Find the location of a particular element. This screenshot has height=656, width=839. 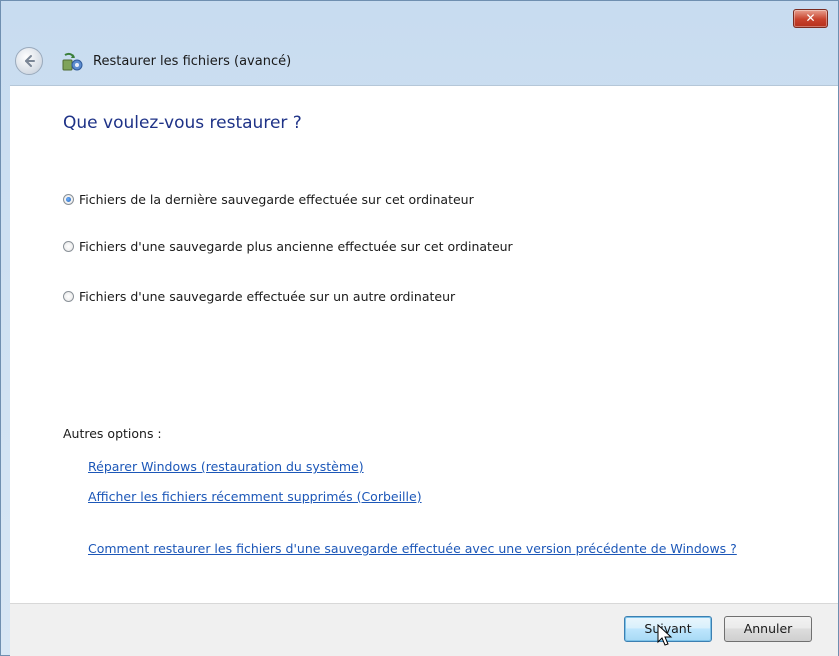

back-button is located at coordinates (29, 61).